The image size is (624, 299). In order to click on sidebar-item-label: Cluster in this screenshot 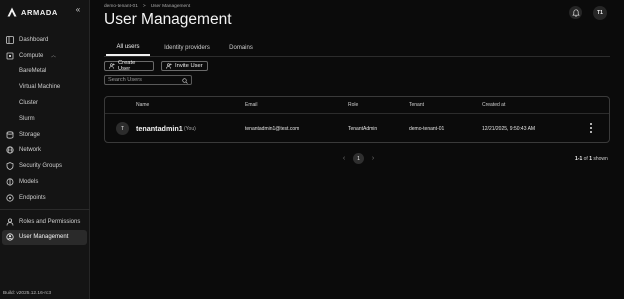, I will do `click(29, 103)`.